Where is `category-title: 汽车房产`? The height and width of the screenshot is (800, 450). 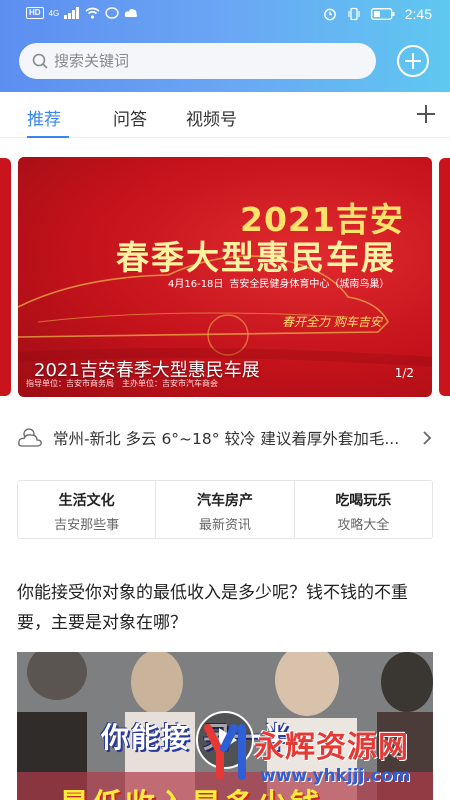
category-title: 汽车房产 is located at coordinates (224, 501).